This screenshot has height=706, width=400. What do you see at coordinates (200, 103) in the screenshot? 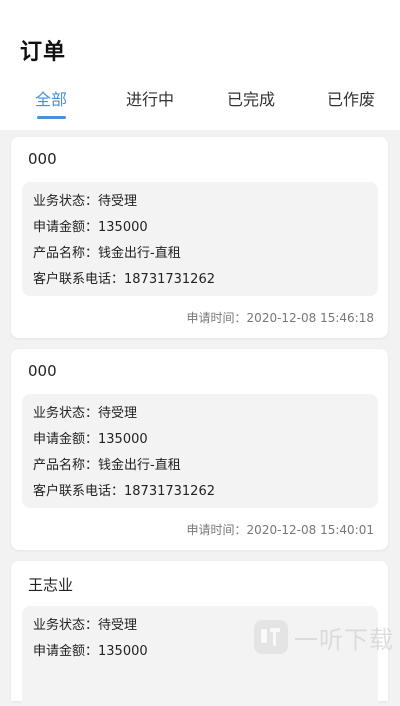
I see `order-tabs: 全部 进行中 已完成 已作废` at bounding box center [200, 103].